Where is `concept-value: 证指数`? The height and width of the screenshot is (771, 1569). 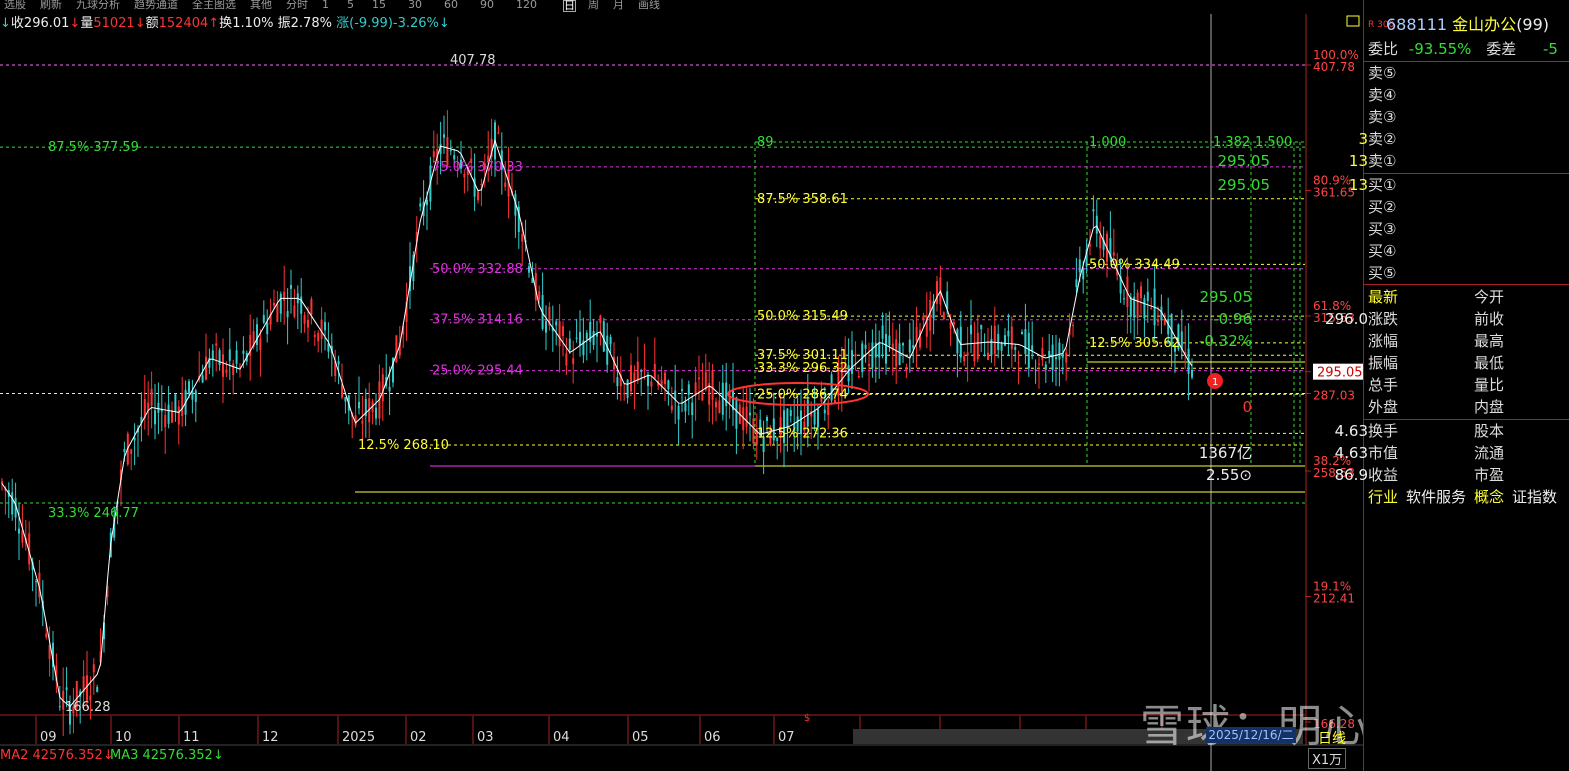 concept-value: 证指数 is located at coordinates (1535, 497).